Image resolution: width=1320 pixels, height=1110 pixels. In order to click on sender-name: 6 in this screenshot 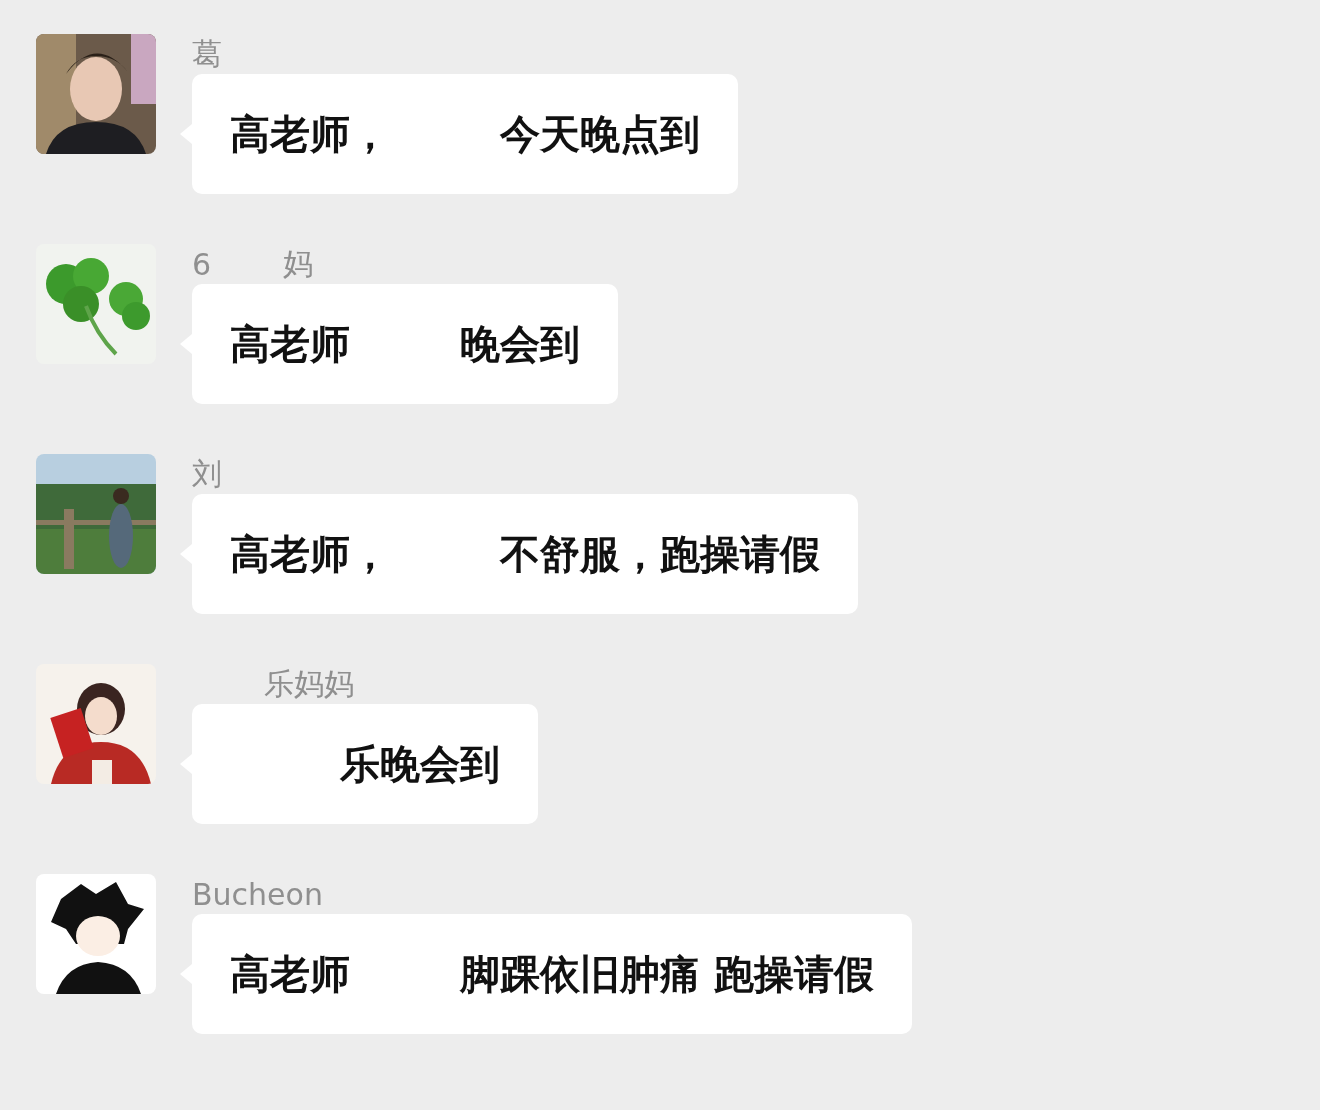, I will do `click(202, 264)`.